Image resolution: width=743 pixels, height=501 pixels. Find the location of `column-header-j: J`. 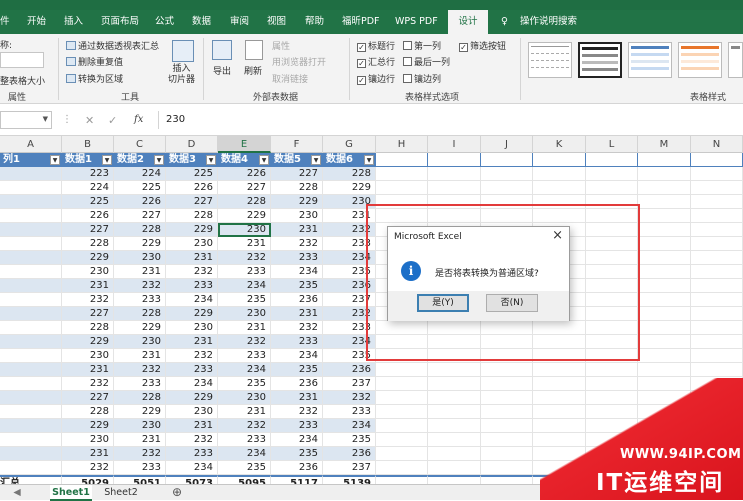

column-header-j: J is located at coordinates (507, 144).